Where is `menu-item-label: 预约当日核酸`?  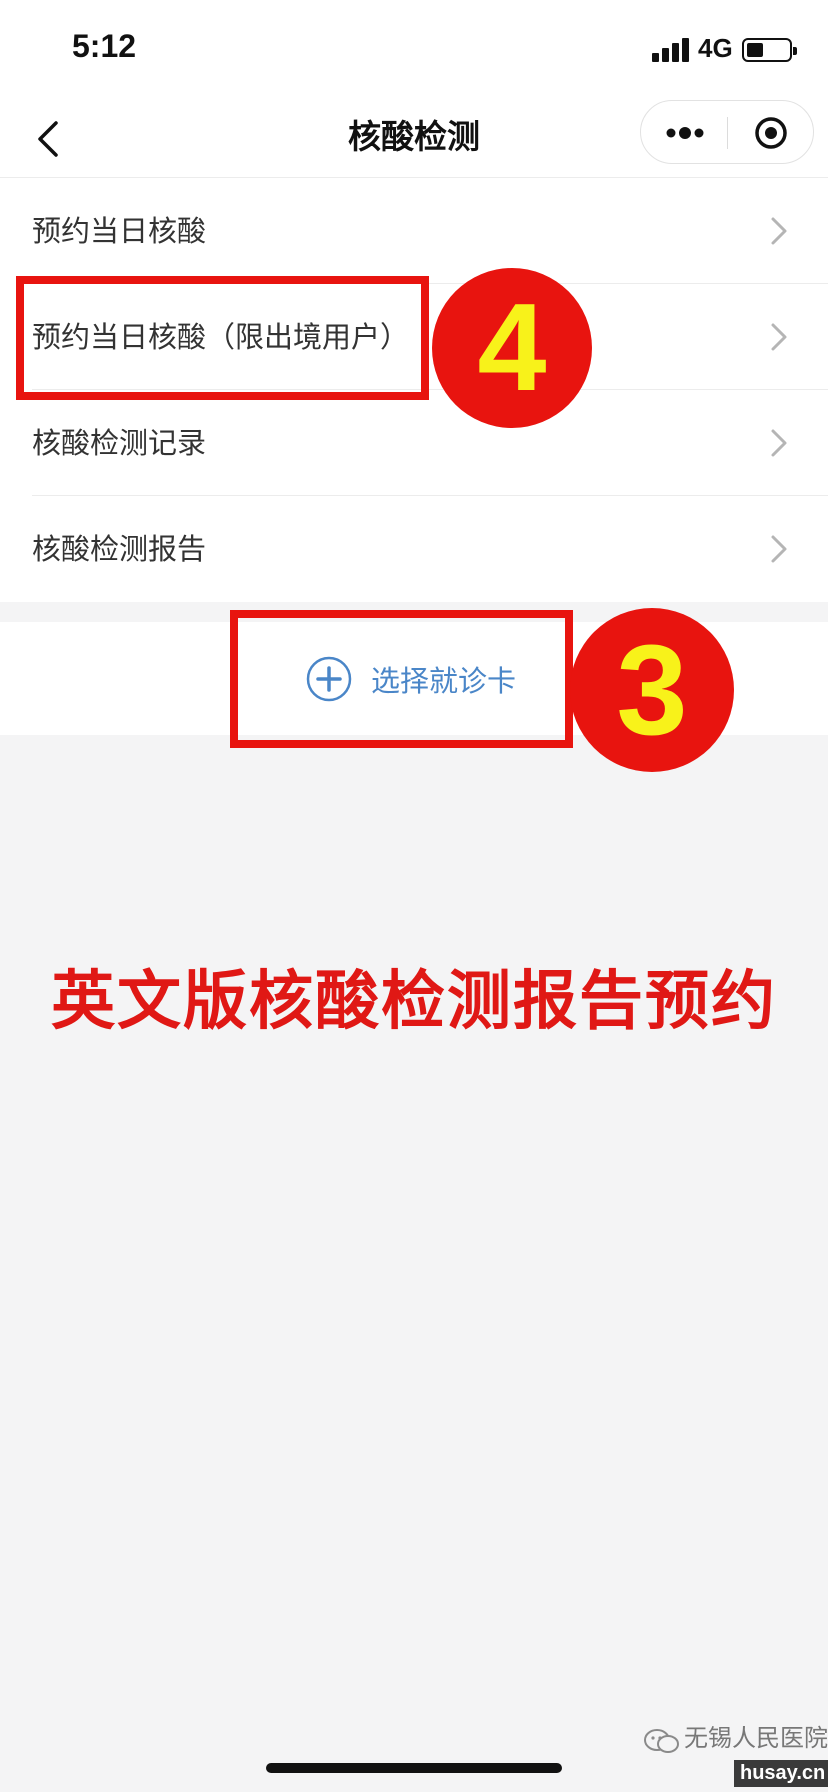
menu-item-label: 预约当日核酸 is located at coordinates (119, 231).